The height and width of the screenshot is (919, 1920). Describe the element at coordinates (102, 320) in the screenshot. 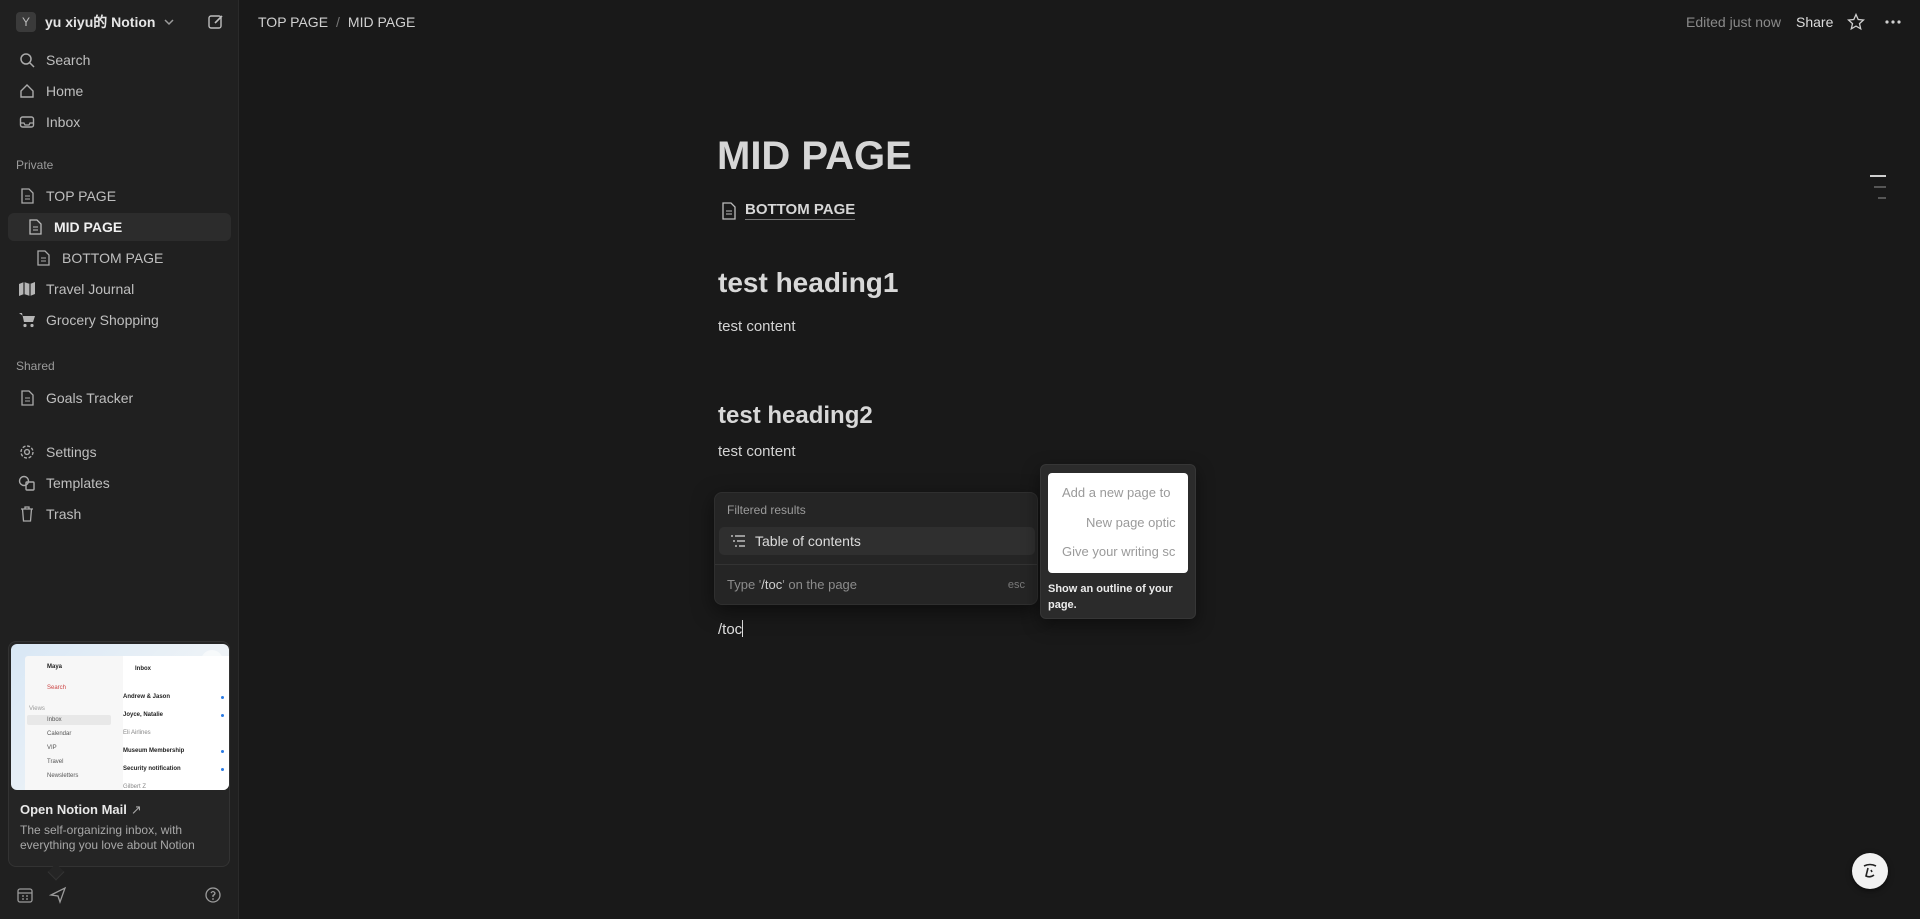

I see `sidebar-item-label: Grocery Shopping` at that location.